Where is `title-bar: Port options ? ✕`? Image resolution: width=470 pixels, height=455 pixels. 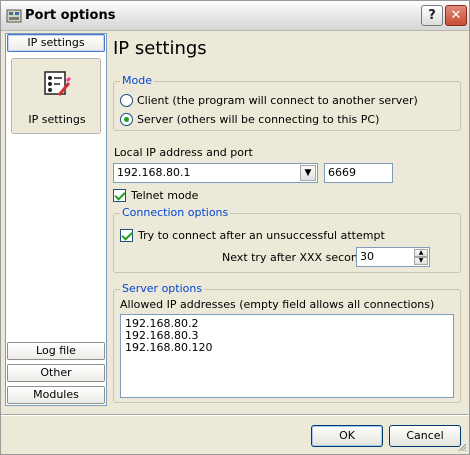 title-bar: Port options ? ✕ is located at coordinates (235, 16).